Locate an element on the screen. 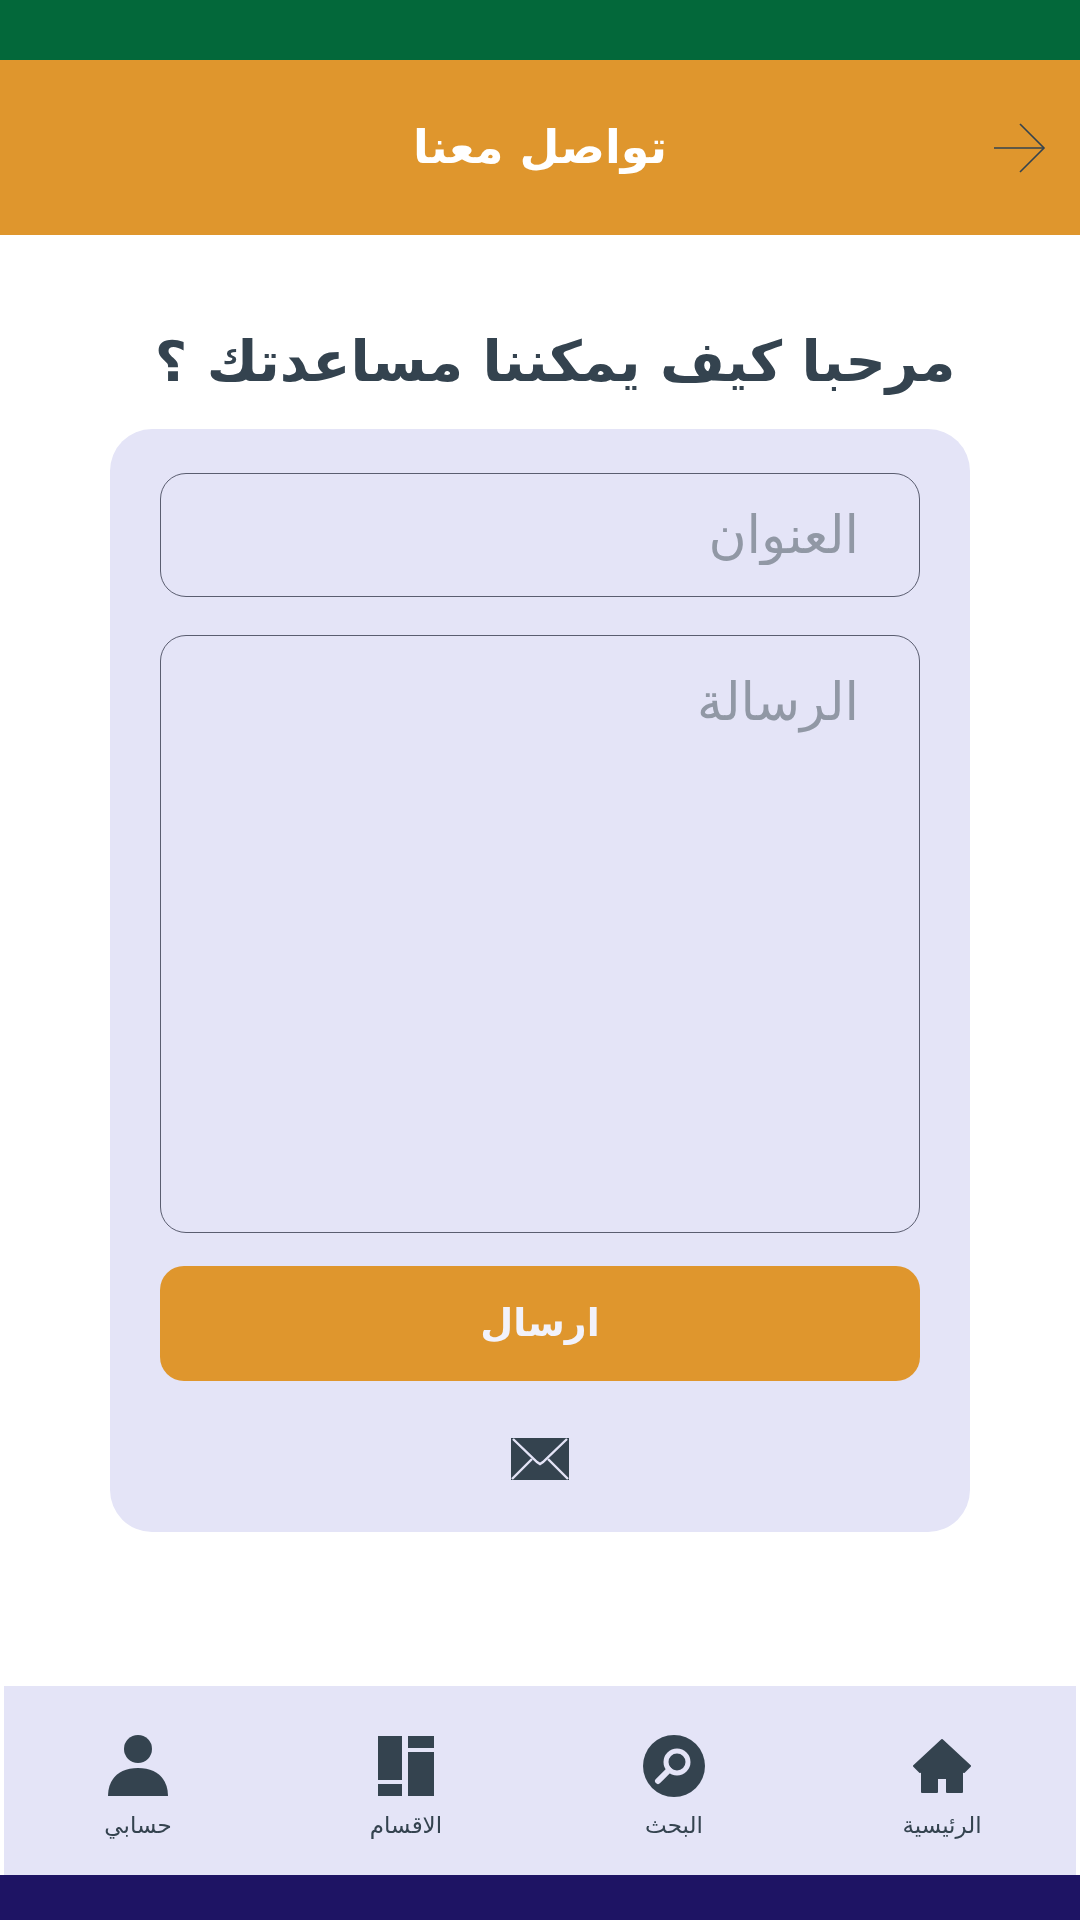 The height and width of the screenshot is (1920, 1080). envelope-icon is located at coordinates (540, 1459).